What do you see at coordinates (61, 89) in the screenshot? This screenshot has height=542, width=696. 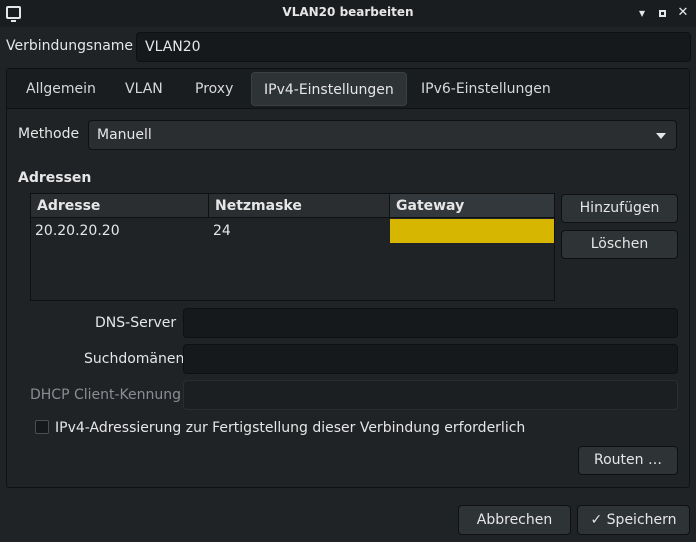 I see `tab-general: Allgemein` at bounding box center [61, 89].